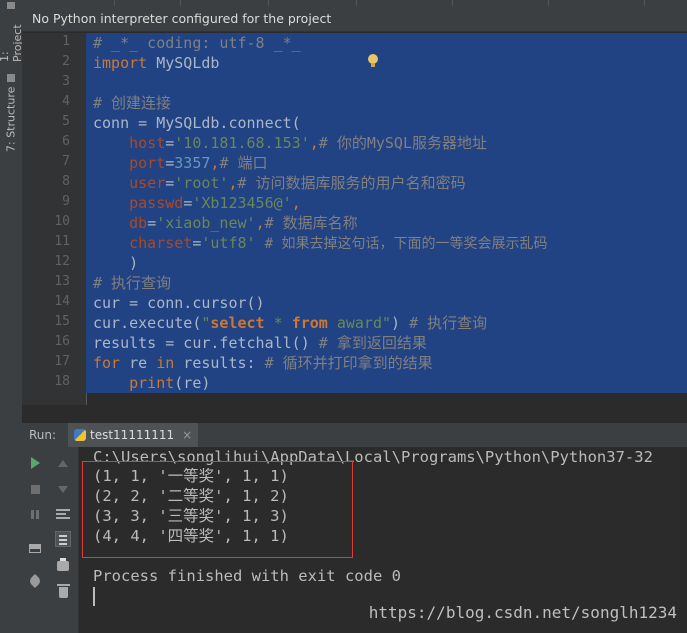 This screenshot has height=633, width=687. Describe the element at coordinates (11, 6) in the screenshot. I see `folder-icon` at that location.